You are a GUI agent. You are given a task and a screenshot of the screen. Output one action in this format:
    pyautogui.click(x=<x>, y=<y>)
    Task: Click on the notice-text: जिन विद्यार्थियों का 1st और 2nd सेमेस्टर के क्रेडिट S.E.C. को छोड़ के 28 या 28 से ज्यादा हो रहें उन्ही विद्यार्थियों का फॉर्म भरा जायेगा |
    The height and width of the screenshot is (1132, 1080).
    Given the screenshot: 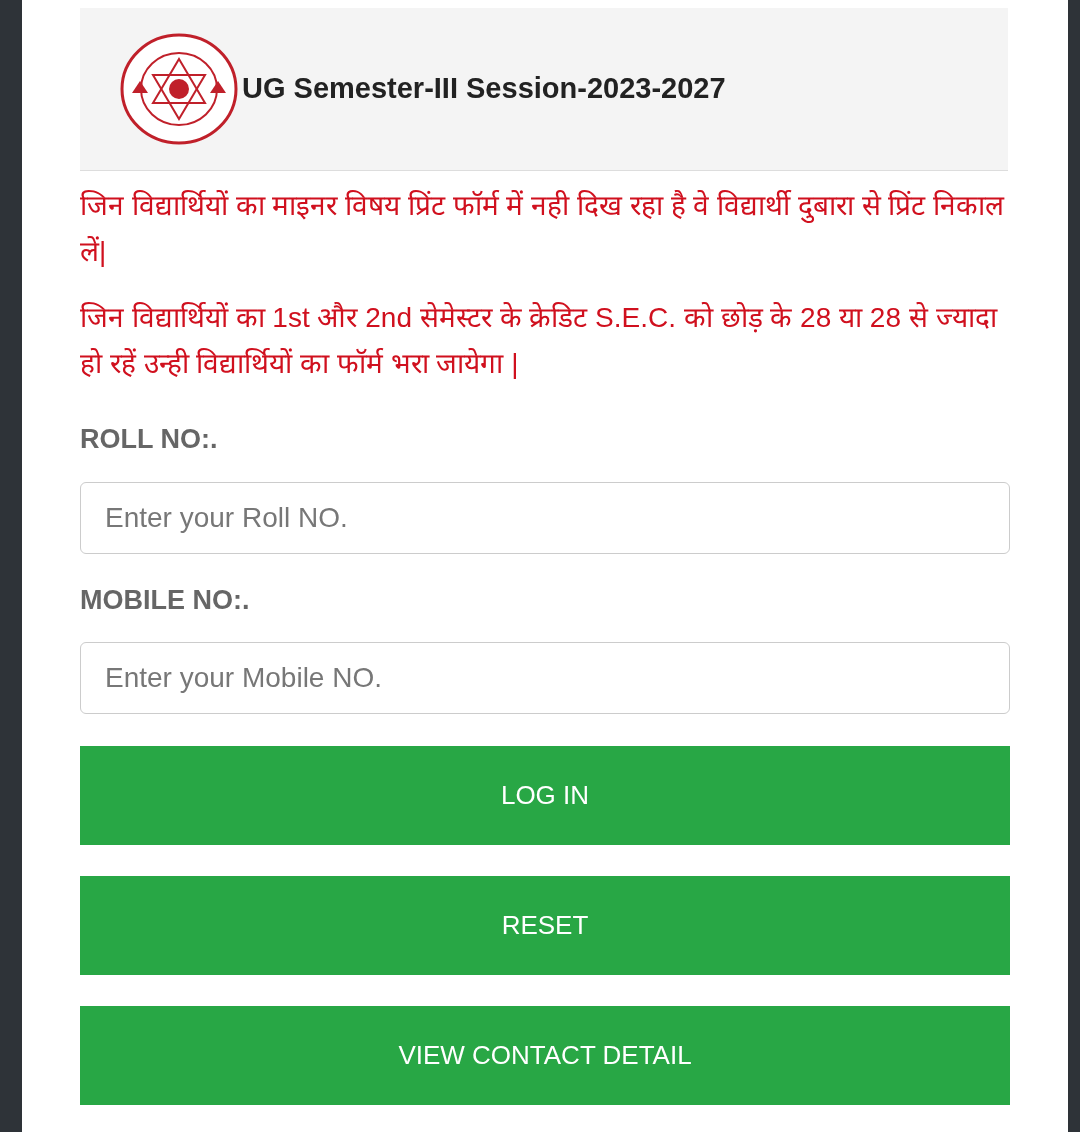 What is the action you would take?
    pyautogui.click(x=539, y=341)
    